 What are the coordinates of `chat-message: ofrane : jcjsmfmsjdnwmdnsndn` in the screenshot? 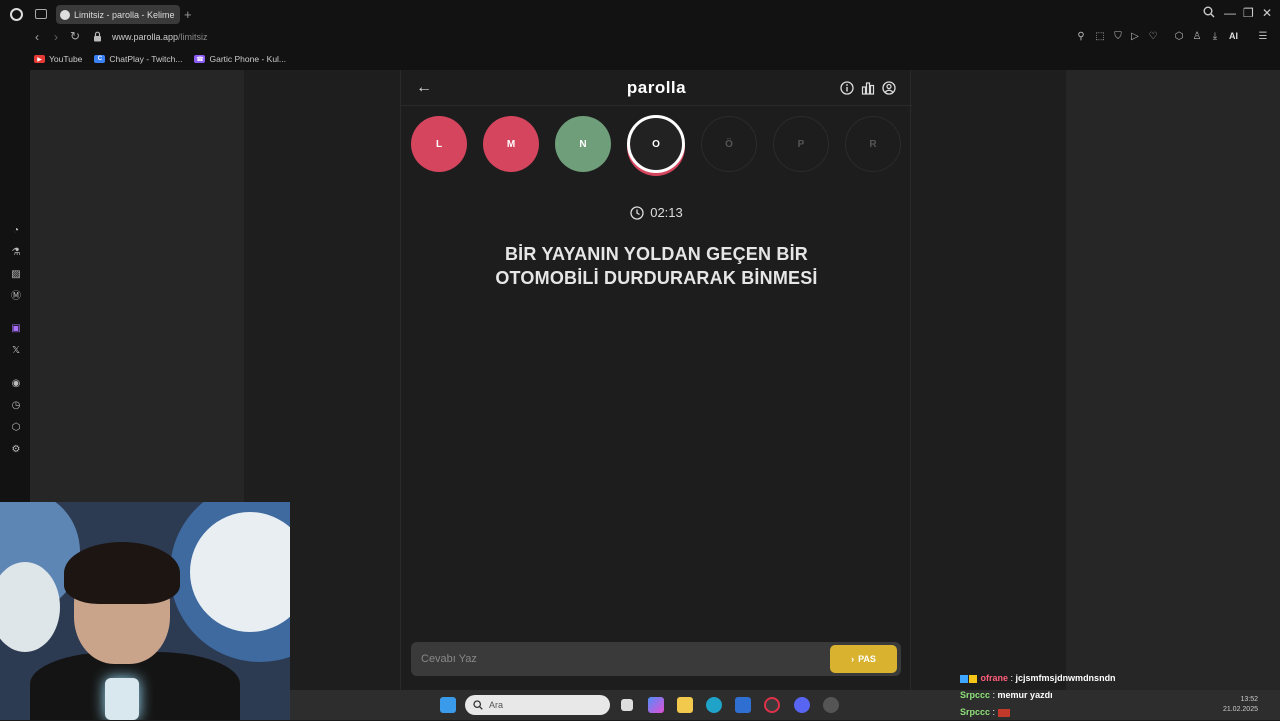 It's located at (1038, 678).